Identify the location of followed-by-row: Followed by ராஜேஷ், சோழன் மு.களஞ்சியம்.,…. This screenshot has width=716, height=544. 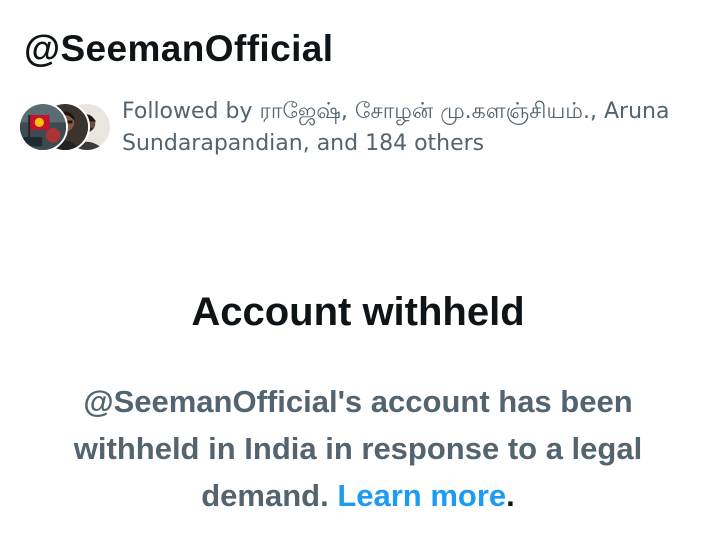
(363, 128).